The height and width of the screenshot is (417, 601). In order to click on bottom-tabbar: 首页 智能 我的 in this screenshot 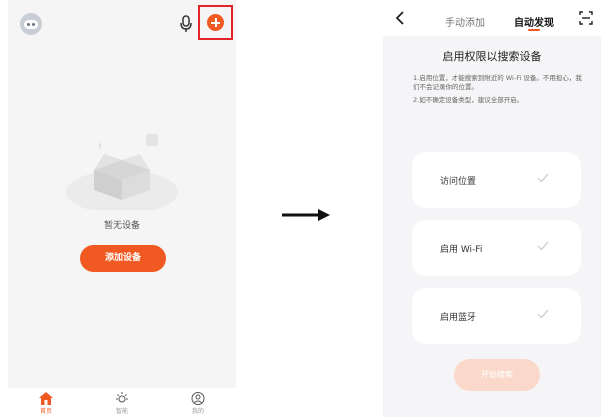, I will do `click(122, 402)`.